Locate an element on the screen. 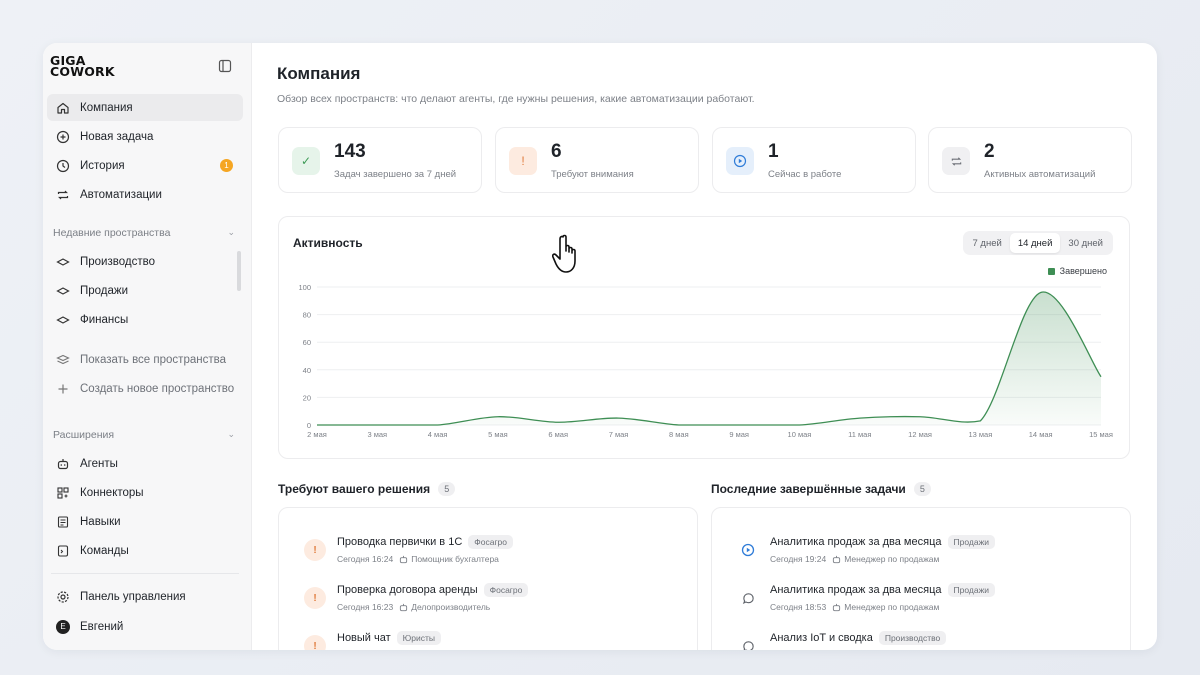  extensions-header: Расширения ⌄ is located at coordinates (144, 435).